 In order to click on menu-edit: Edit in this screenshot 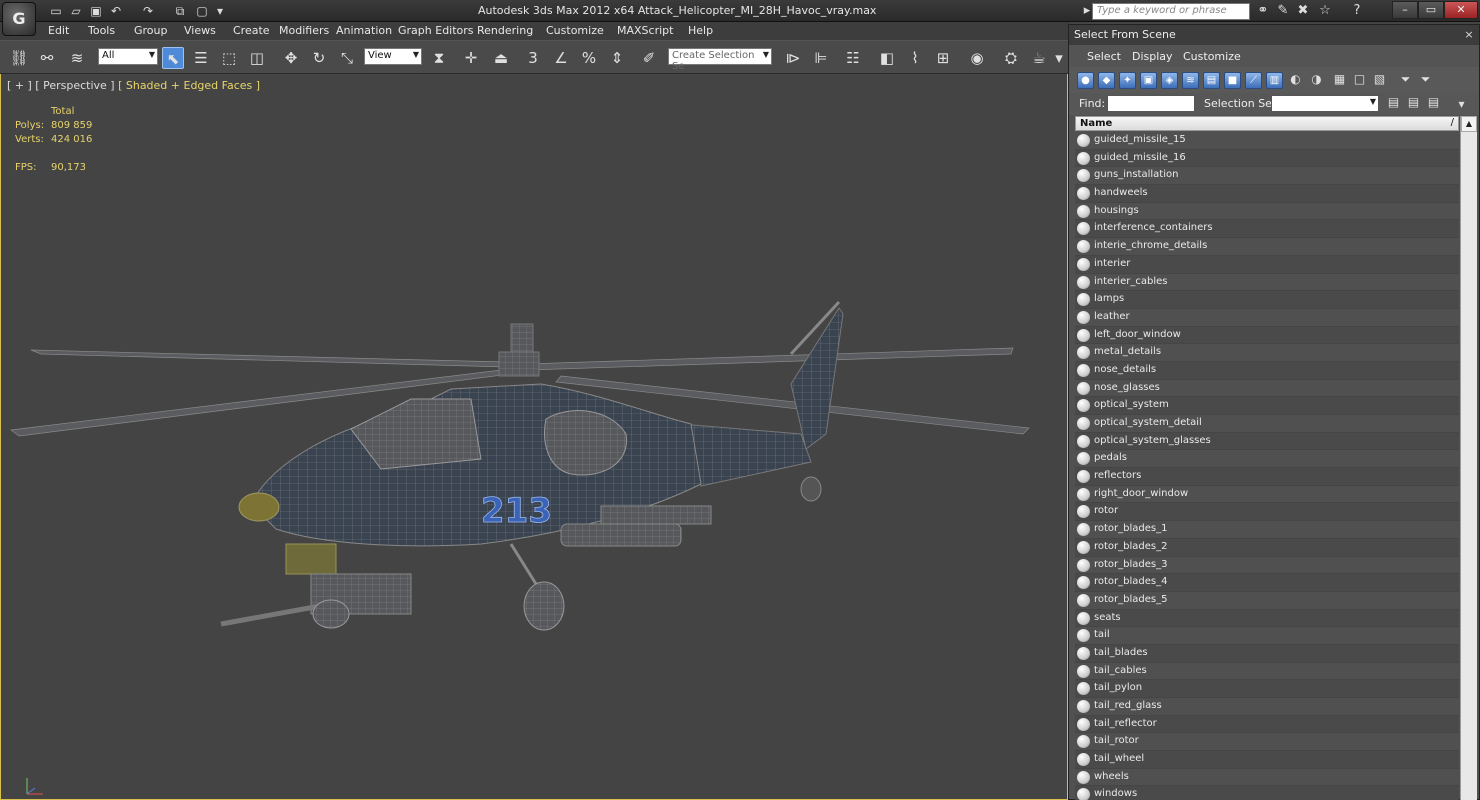, I will do `click(58, 30)`.